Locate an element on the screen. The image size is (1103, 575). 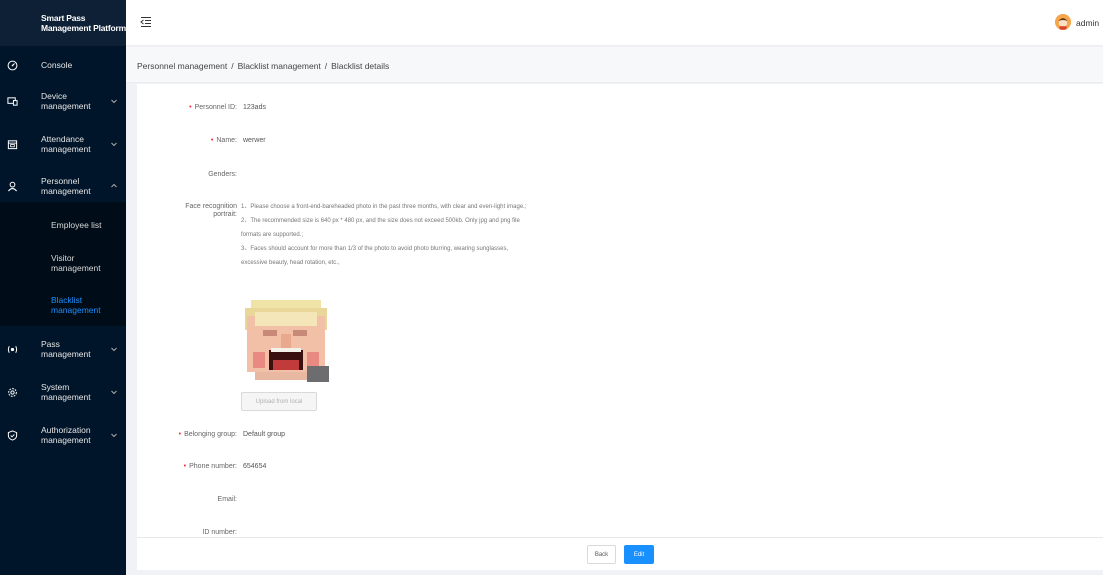
field-label: Email: is located at coordinates (227, 499).